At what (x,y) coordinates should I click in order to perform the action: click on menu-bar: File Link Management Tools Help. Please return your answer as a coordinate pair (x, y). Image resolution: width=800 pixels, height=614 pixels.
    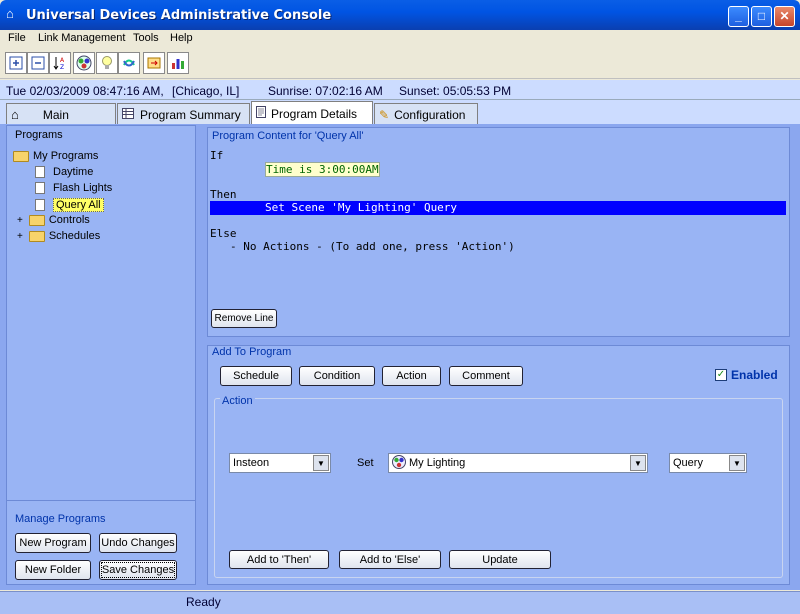
    Looking at the image, I should click on (400, 39).